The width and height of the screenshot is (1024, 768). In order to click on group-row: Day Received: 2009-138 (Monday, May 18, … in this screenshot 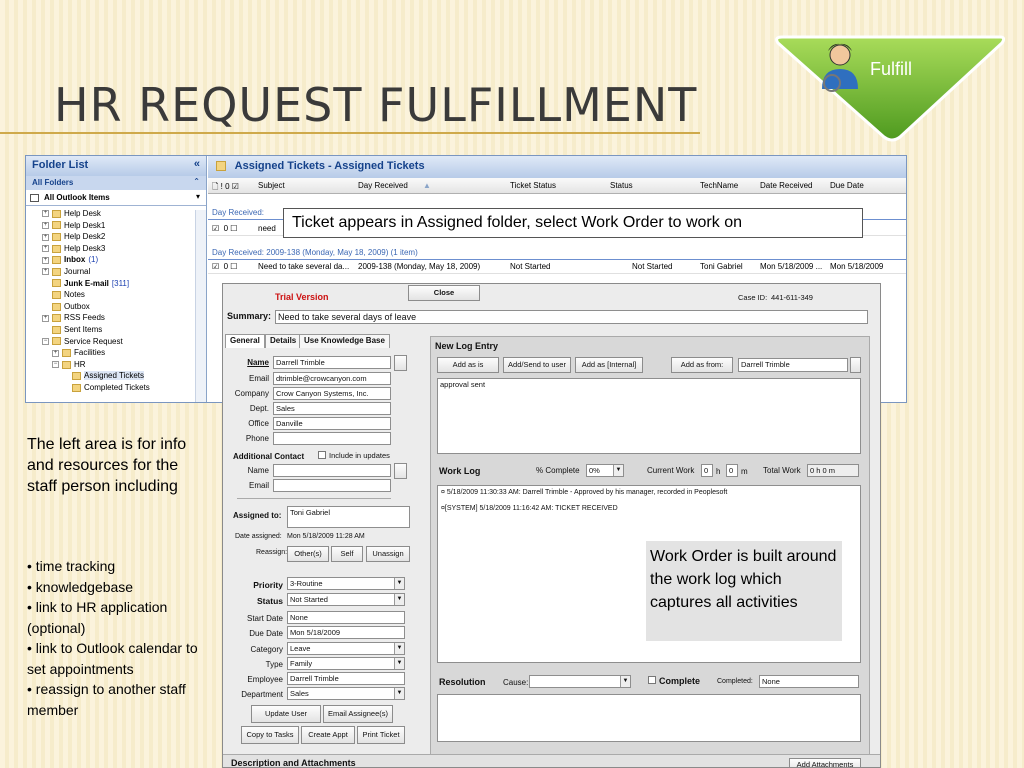, I will do `click(557, 253)`.